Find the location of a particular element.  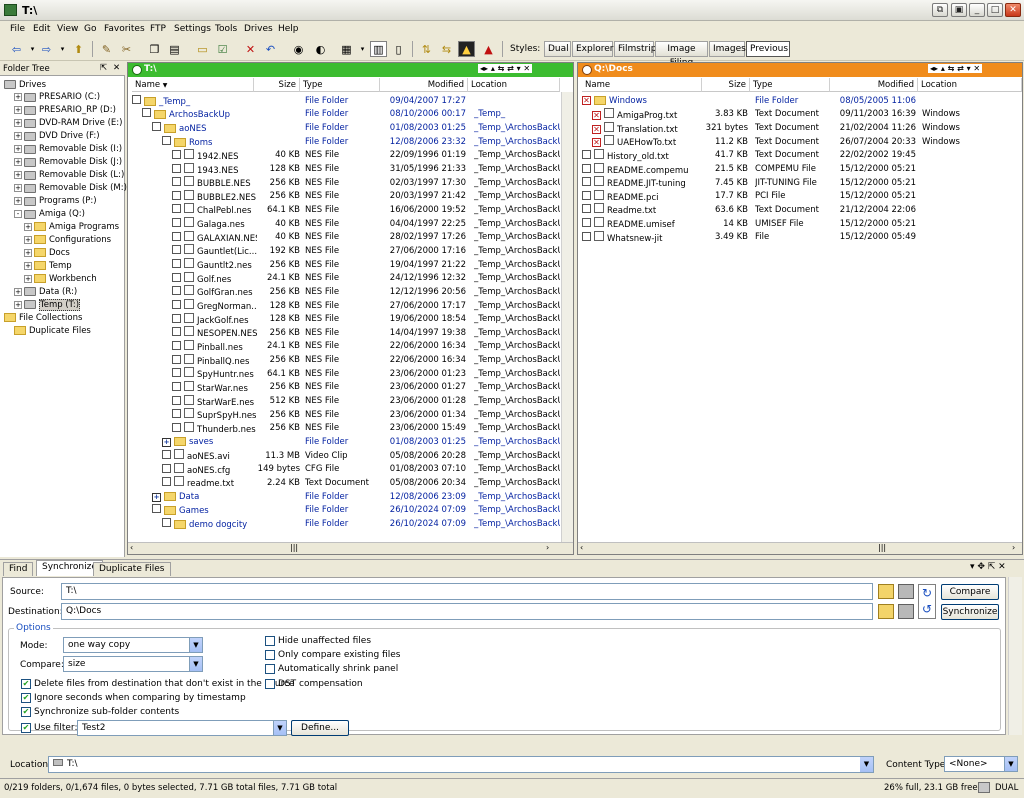

copy-icon: ❐ is located at coordinates (154, 49).